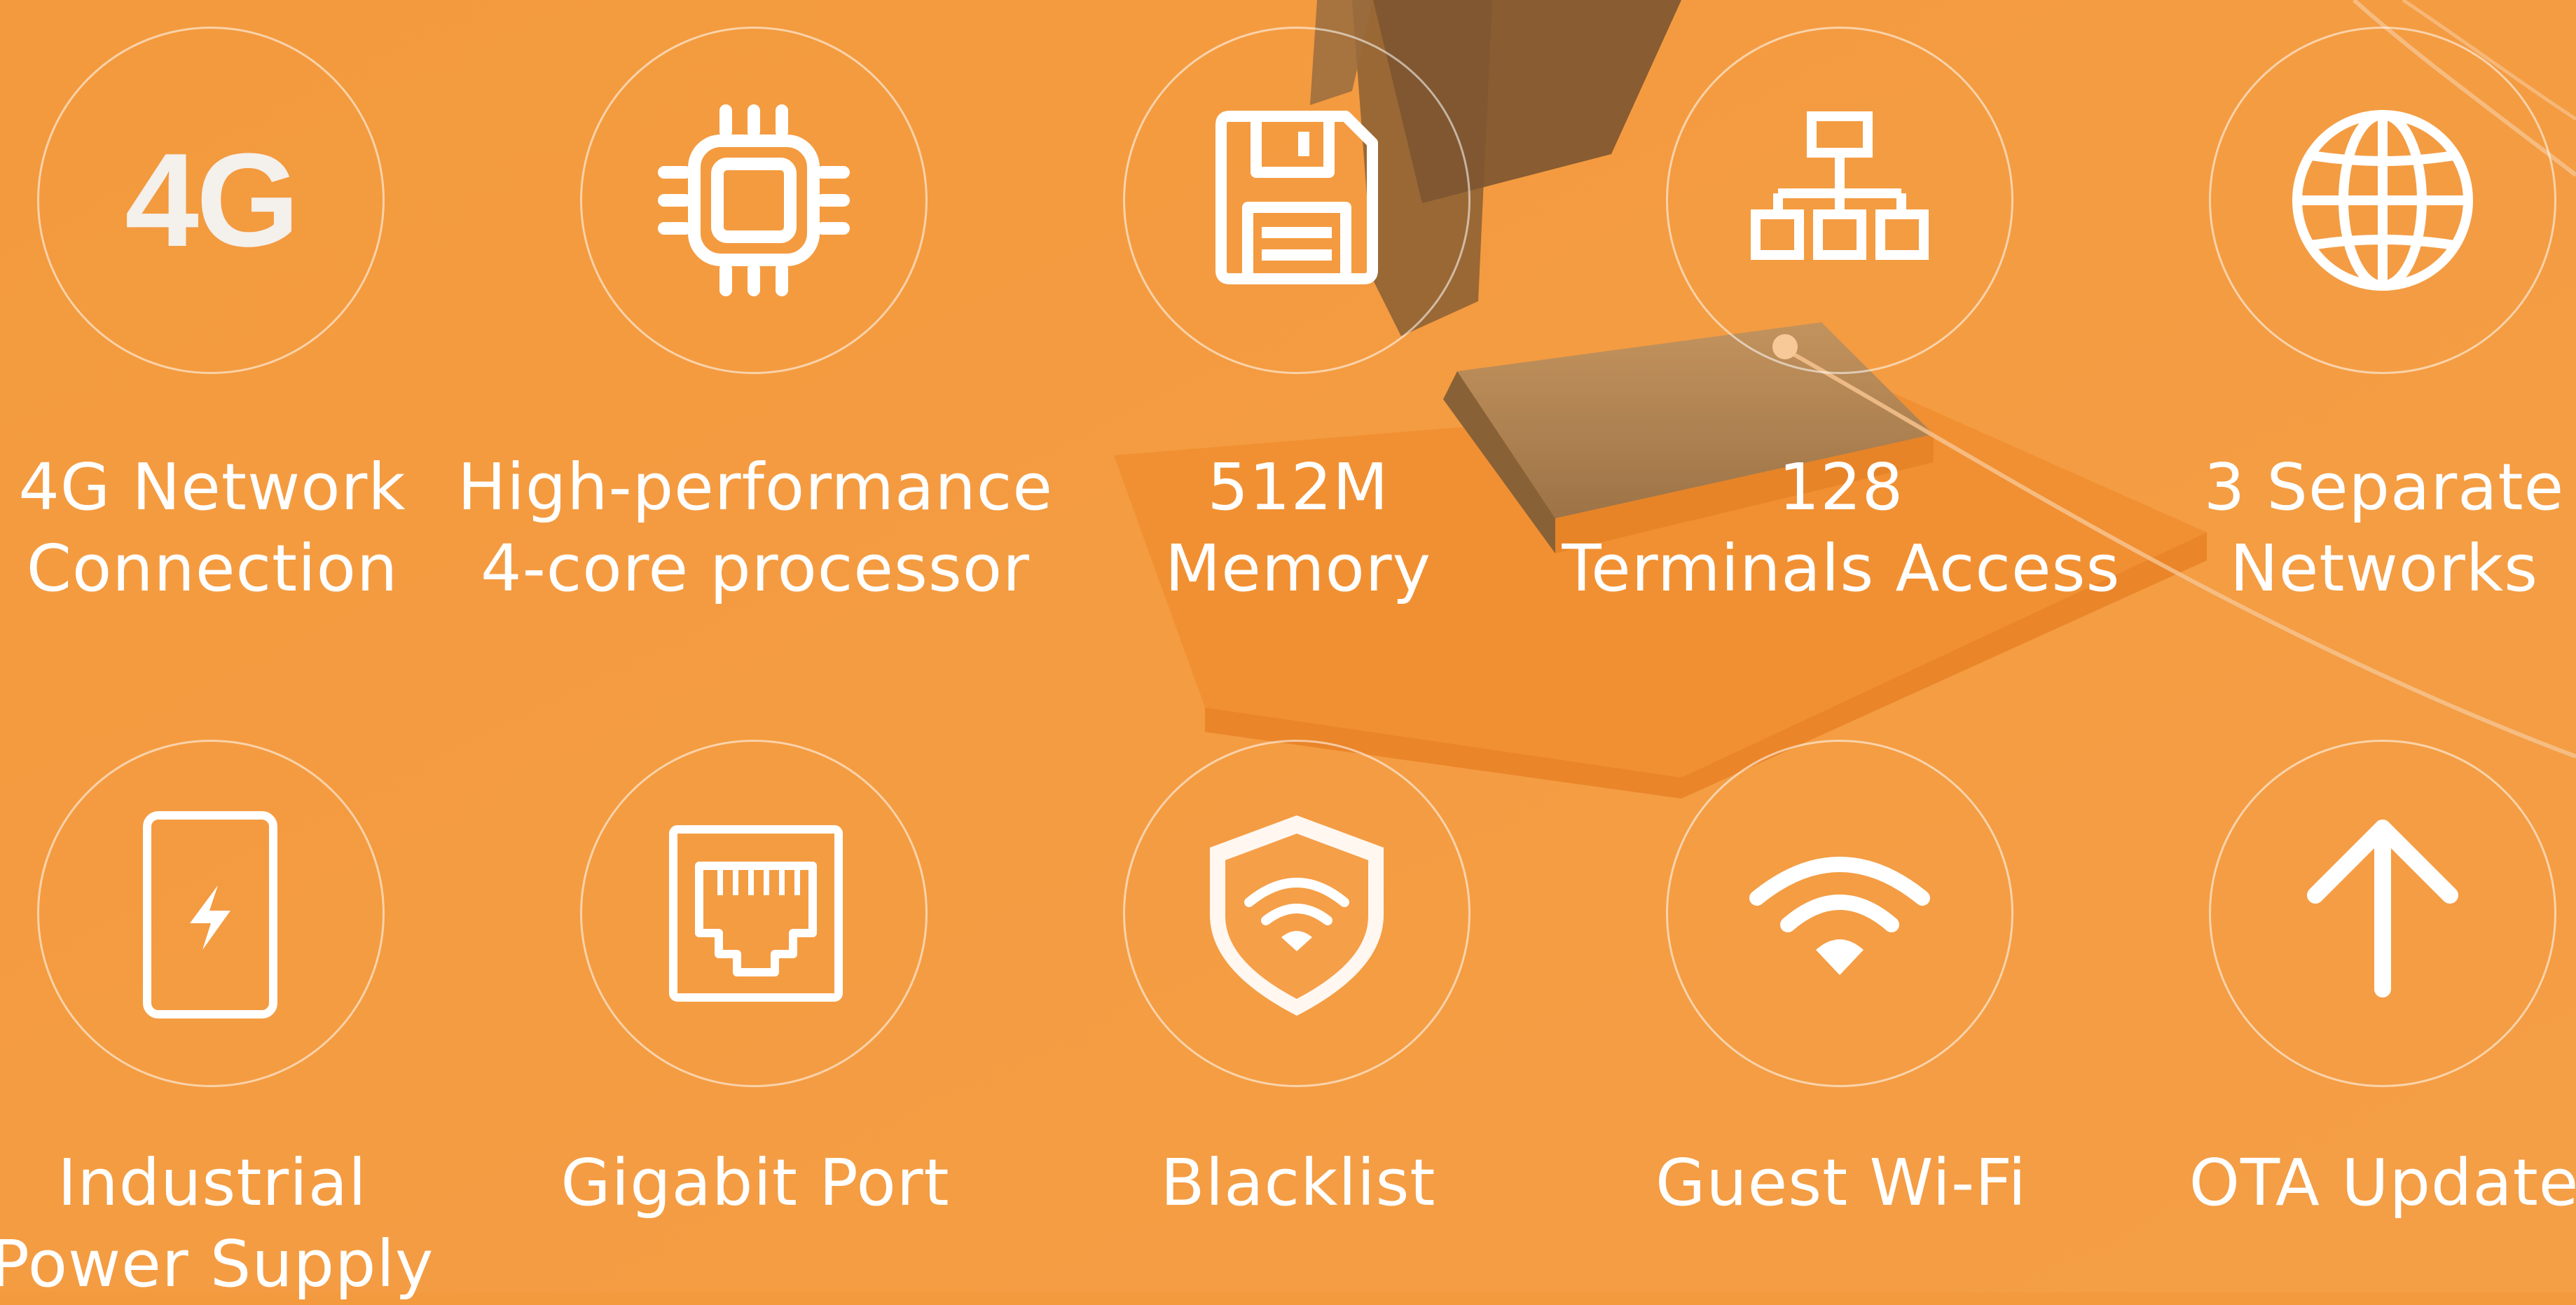 The width and height of the screenshot is (2576, 1305). What do you see at coordinates (1298, 528) in the screenshot?
I see `feature-label: 512M Memory` at bounding box center [1298, 528].